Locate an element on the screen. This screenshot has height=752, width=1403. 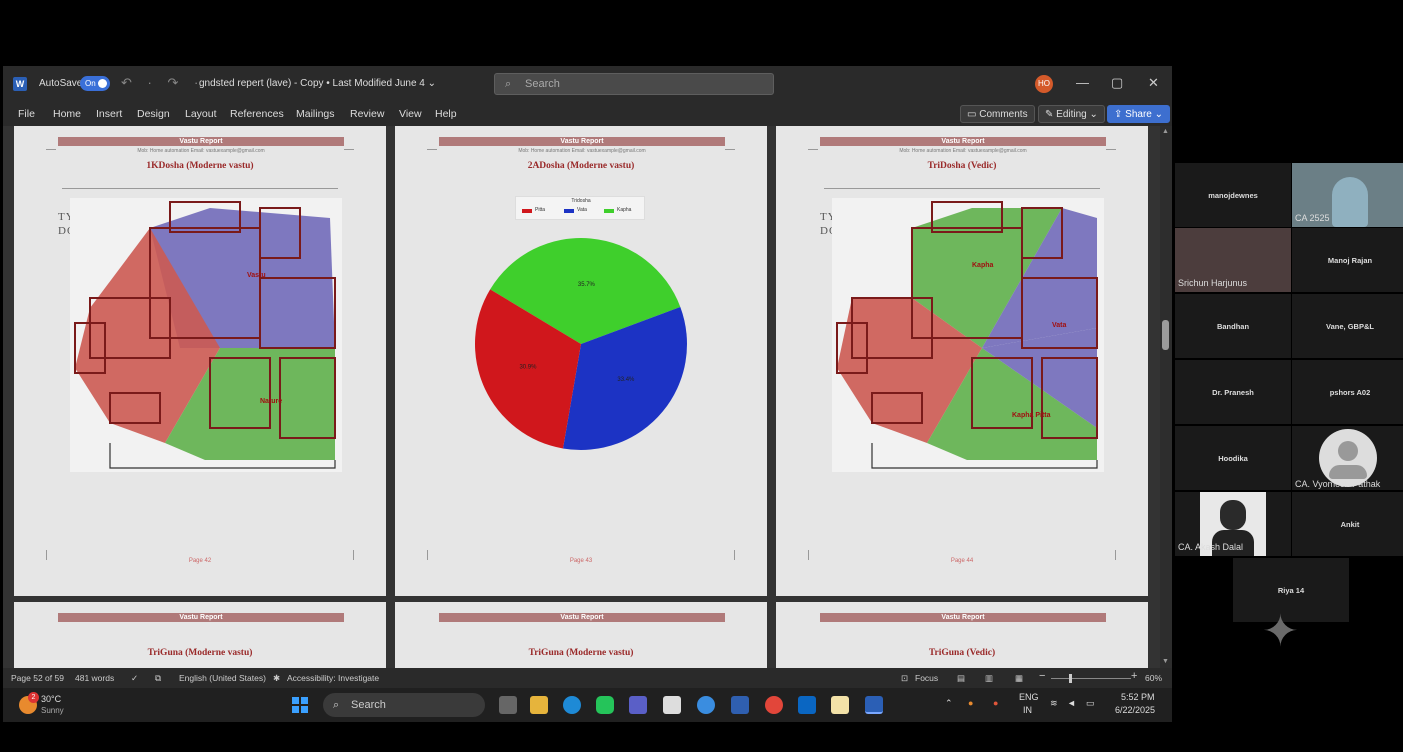
legend-item: Pitta is located at coordinates (540, 210).